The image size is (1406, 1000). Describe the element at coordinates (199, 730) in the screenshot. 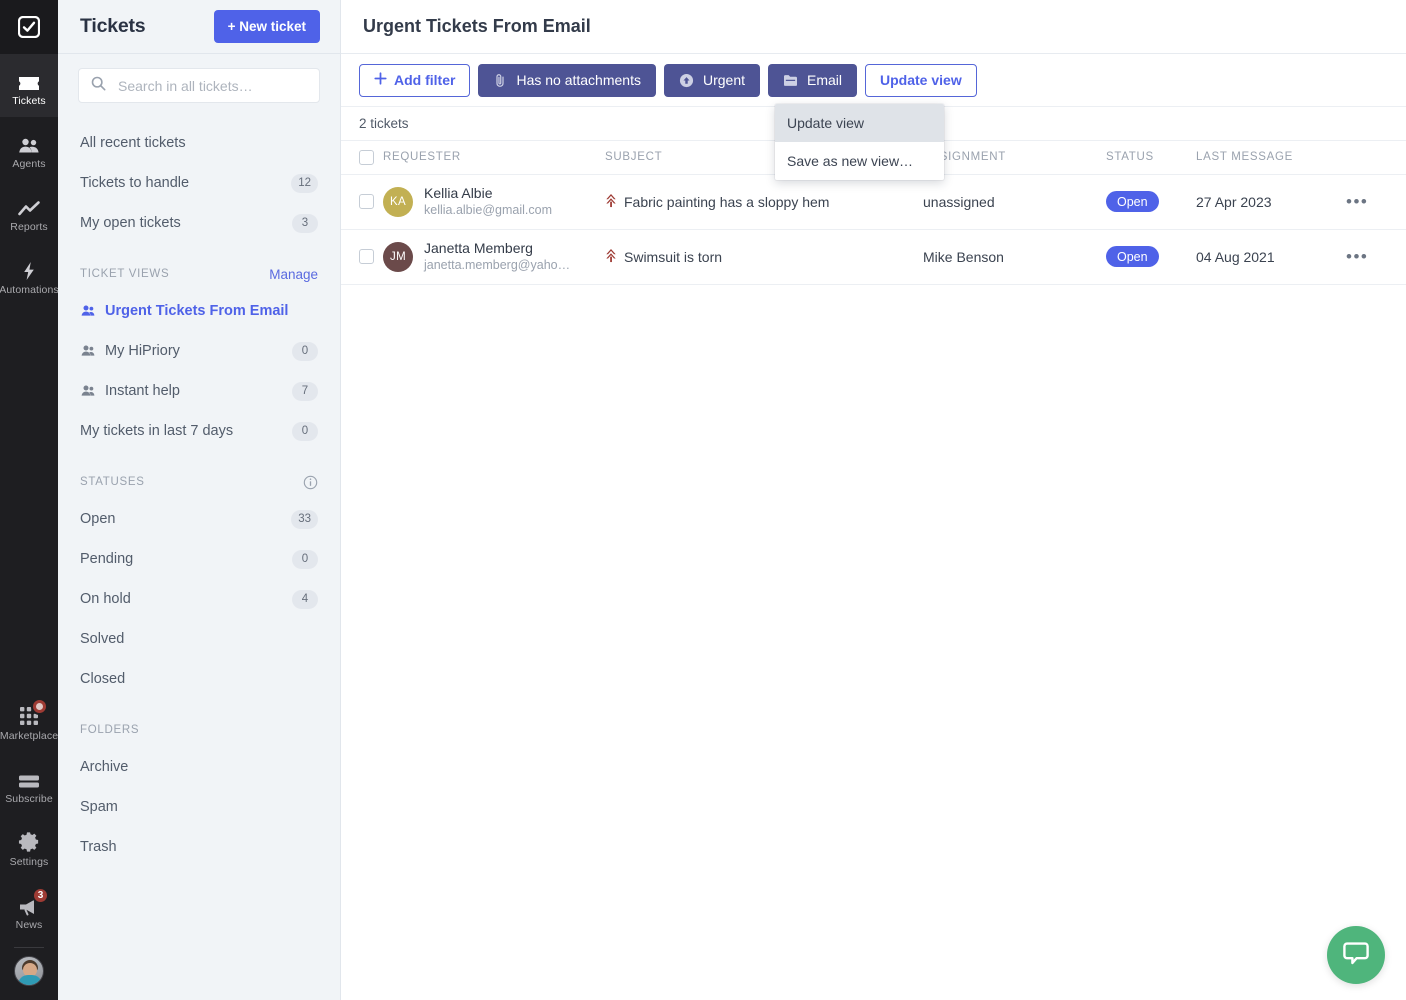

I see `section-header-folders: Folders` at that location.